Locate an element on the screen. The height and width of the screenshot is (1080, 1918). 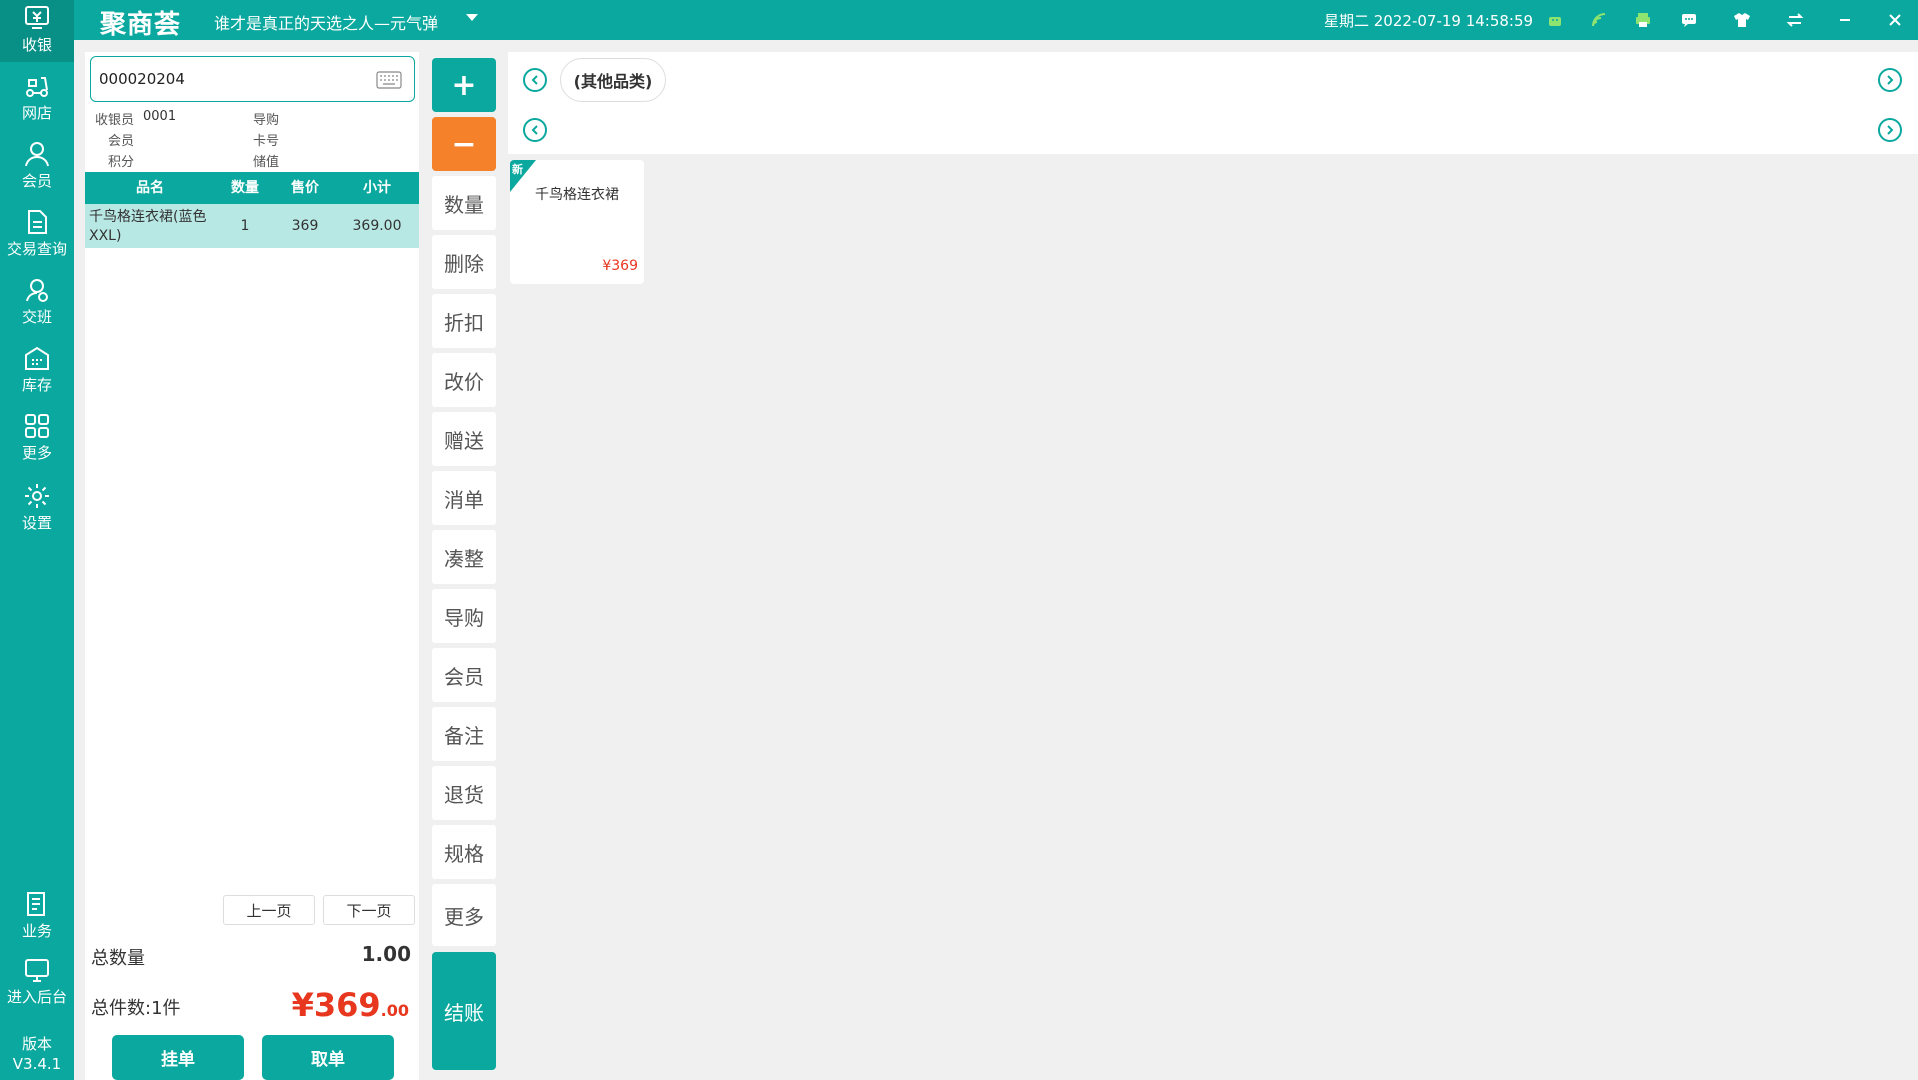
void-order-button: 消单 is located at coordinates (464, 498).